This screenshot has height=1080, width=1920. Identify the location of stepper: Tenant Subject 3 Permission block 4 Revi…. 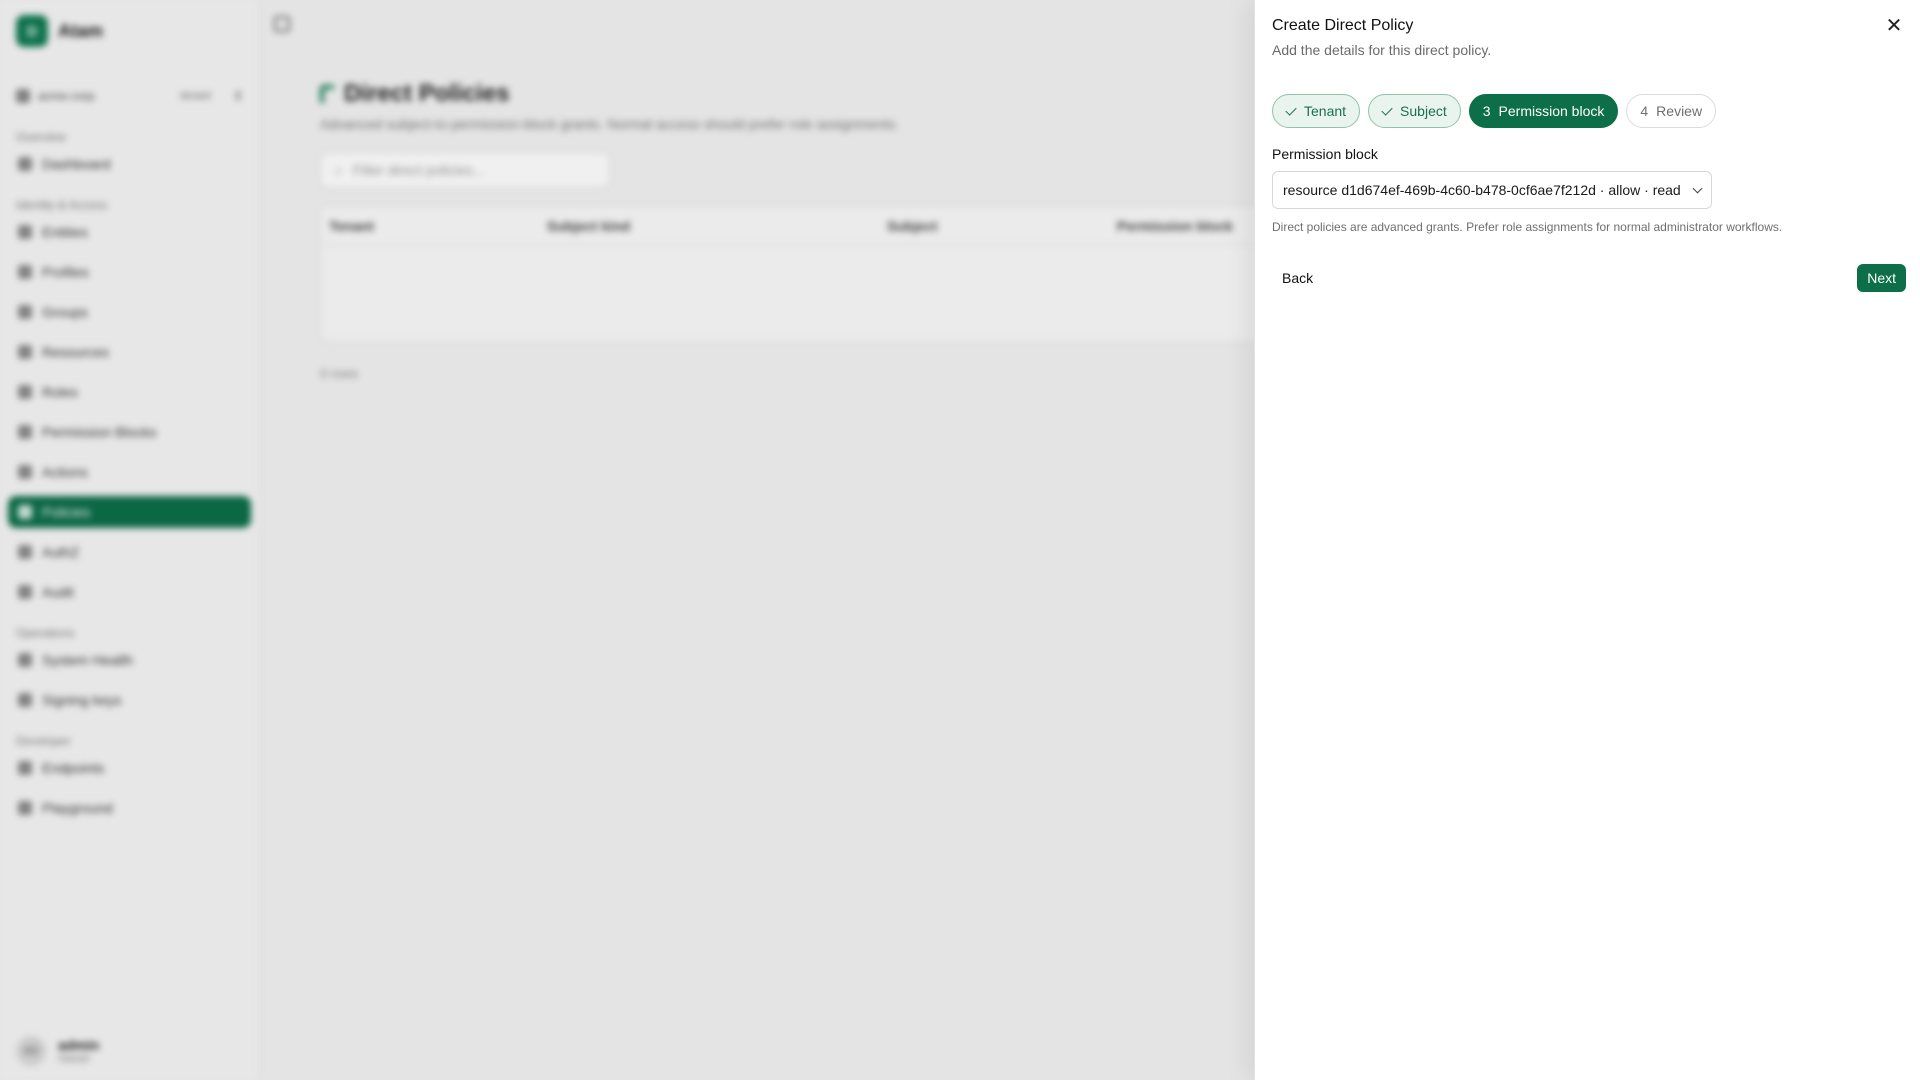
(1494, 111).